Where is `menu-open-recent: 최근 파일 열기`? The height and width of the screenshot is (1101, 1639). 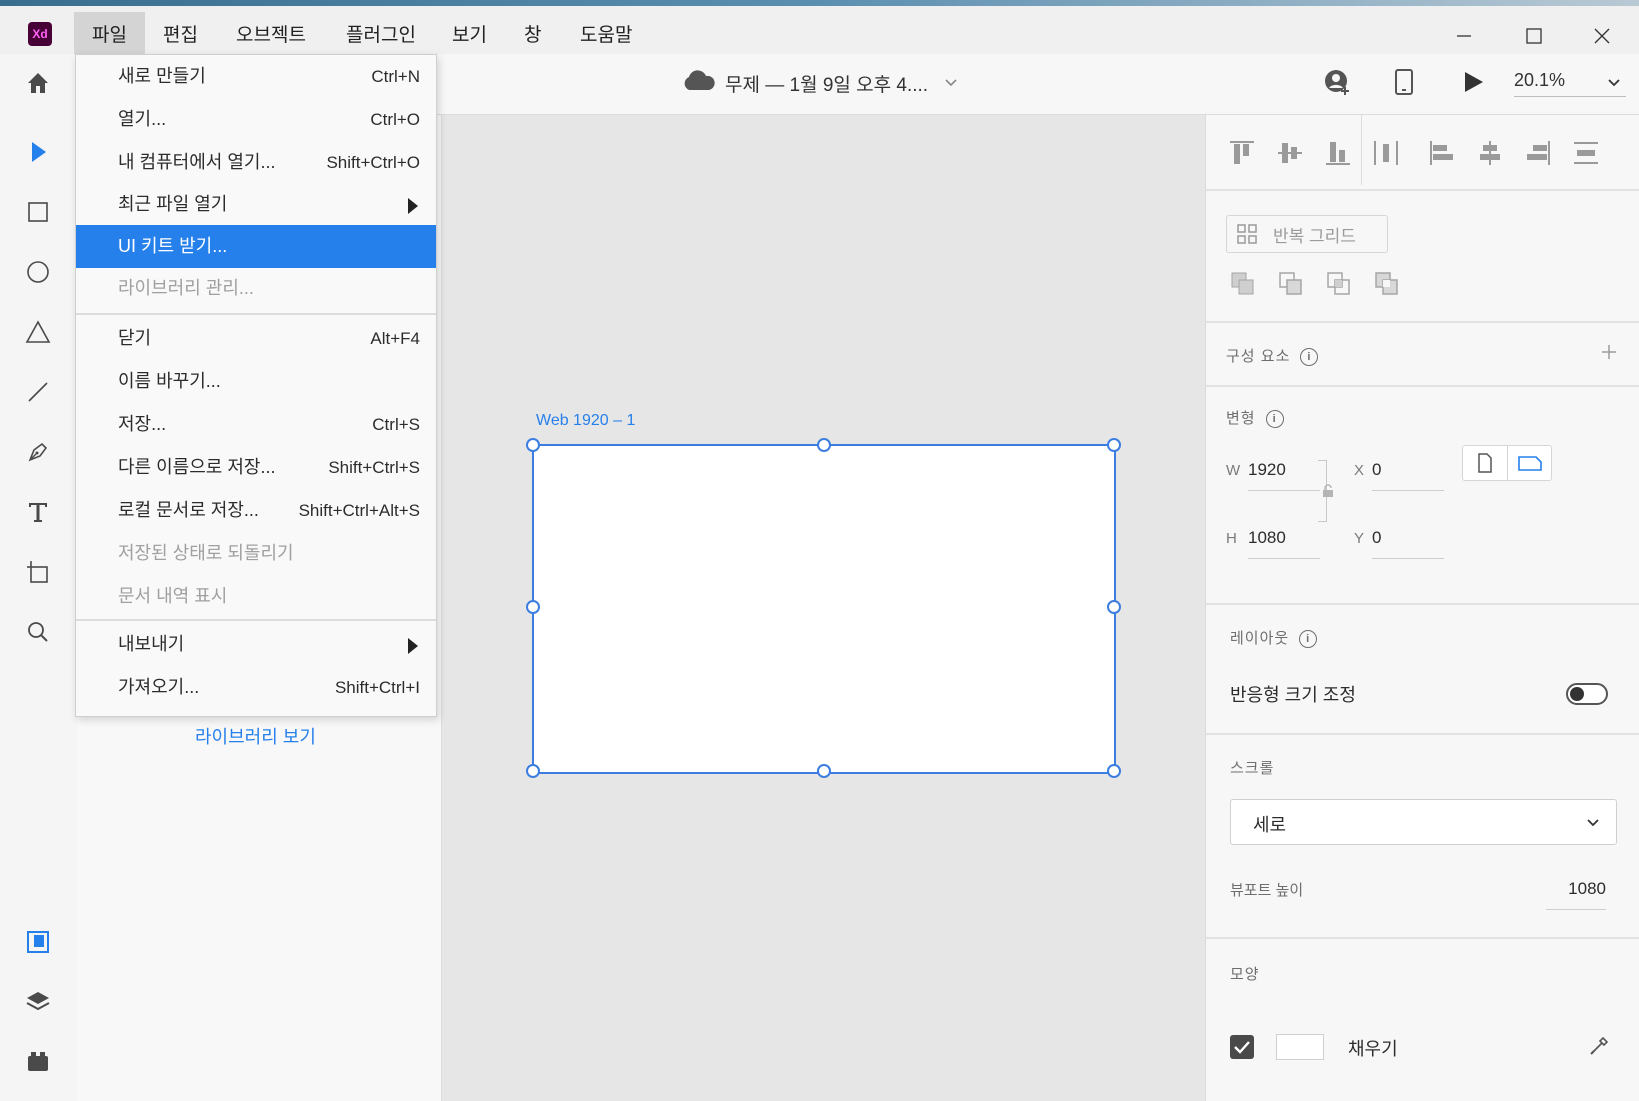 menu-open-recent: 최근 파일 열기 is located at coordinates (256, 204).